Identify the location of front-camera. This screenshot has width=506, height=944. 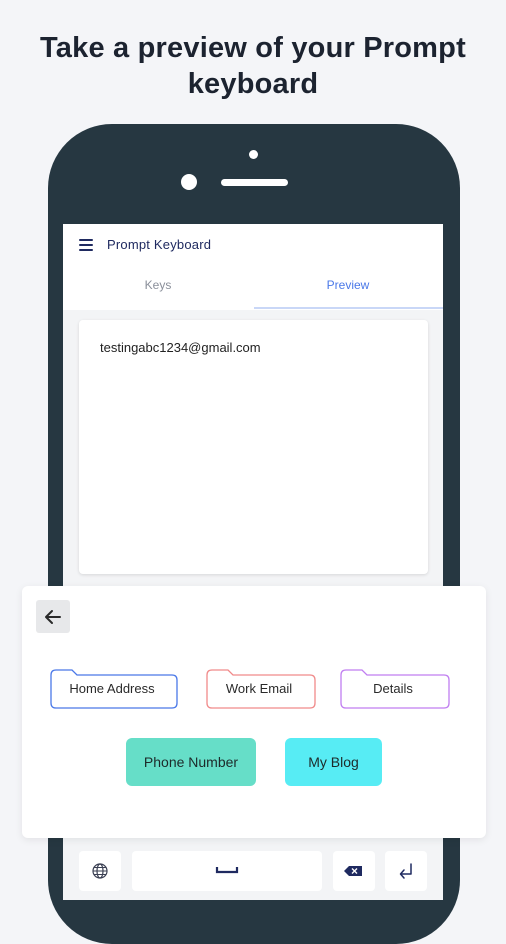
(189, 182).